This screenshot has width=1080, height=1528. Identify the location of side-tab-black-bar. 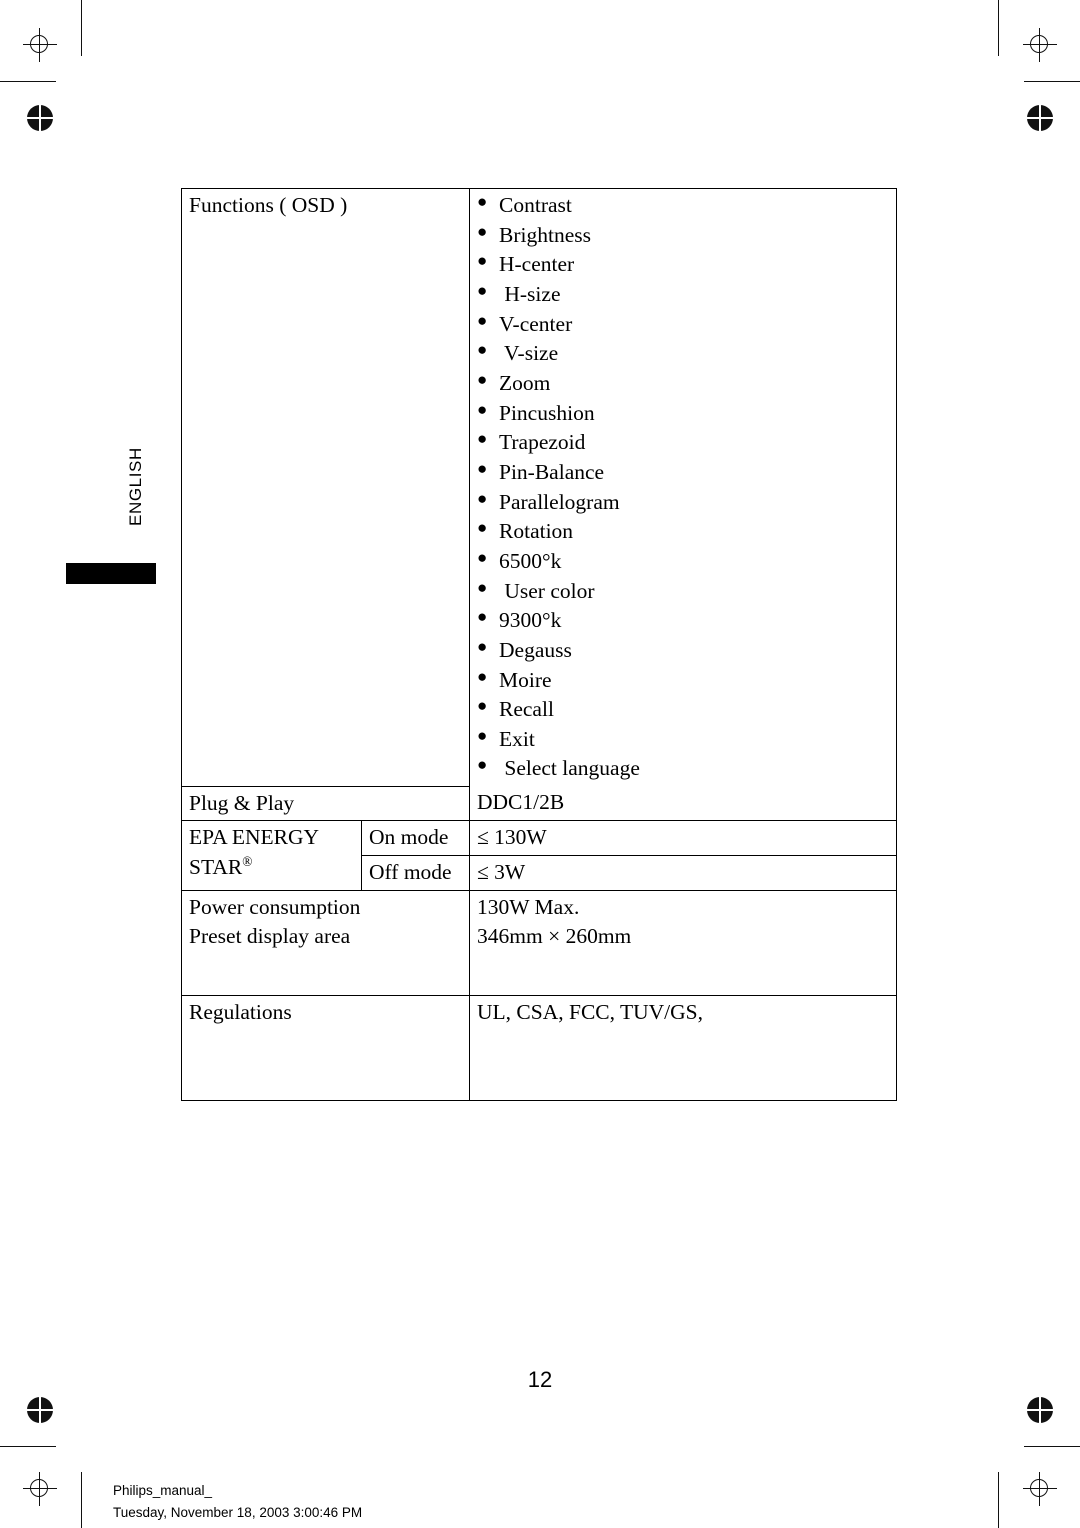
(111, 573).